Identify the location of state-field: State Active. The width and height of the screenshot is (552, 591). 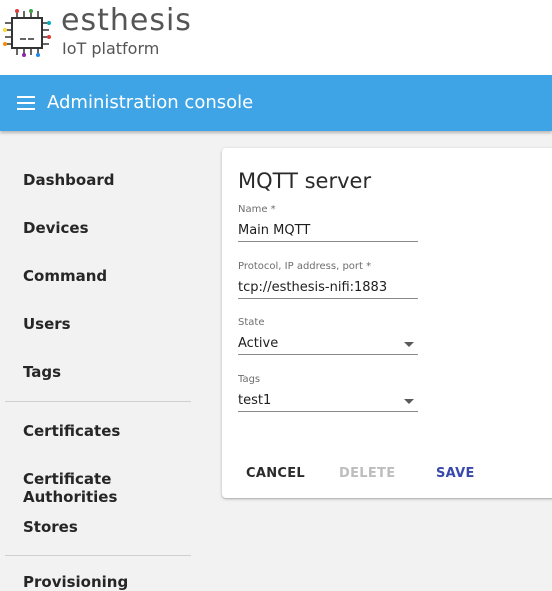
(328, 336).